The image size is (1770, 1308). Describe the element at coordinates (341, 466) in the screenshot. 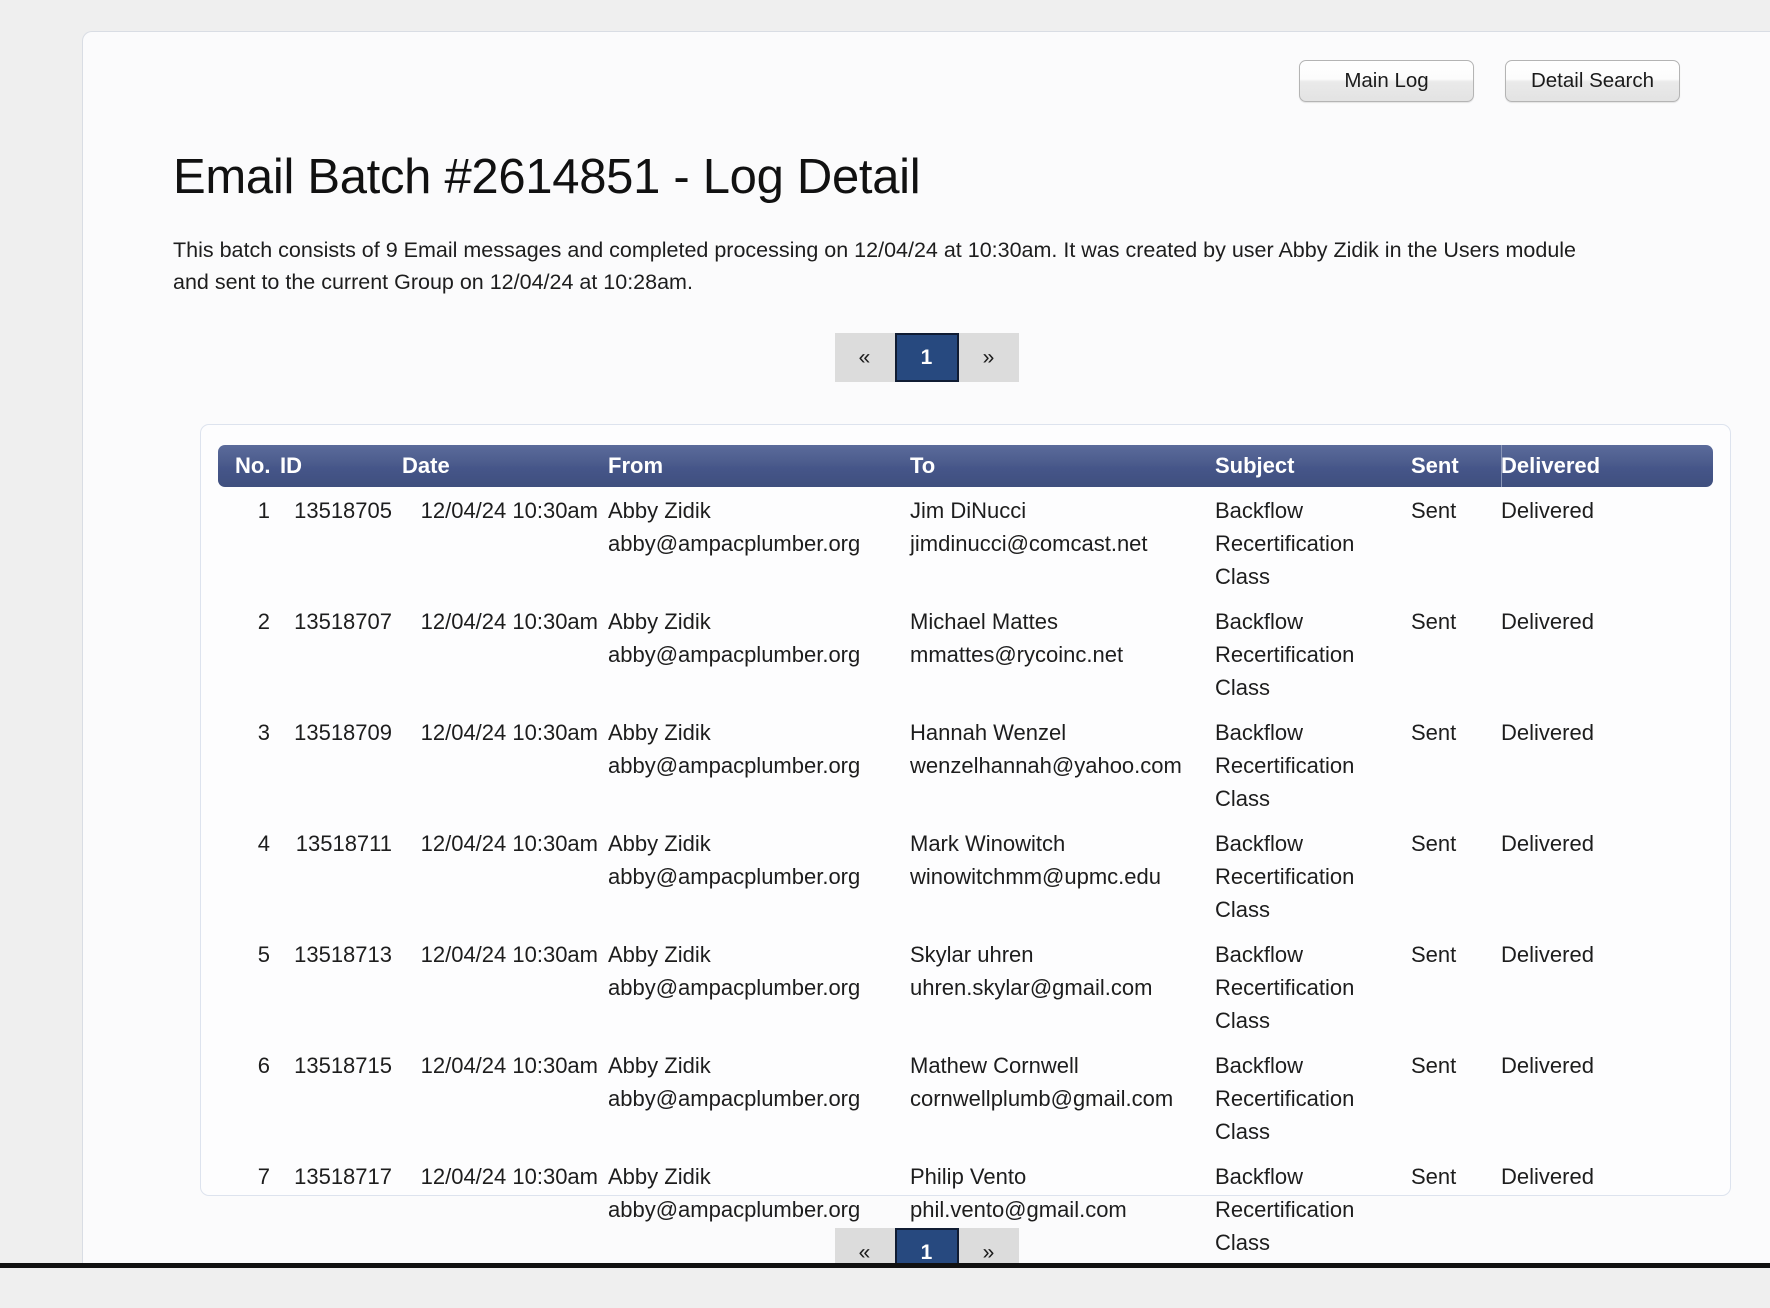

I see `column-header-id: ID` at that location.